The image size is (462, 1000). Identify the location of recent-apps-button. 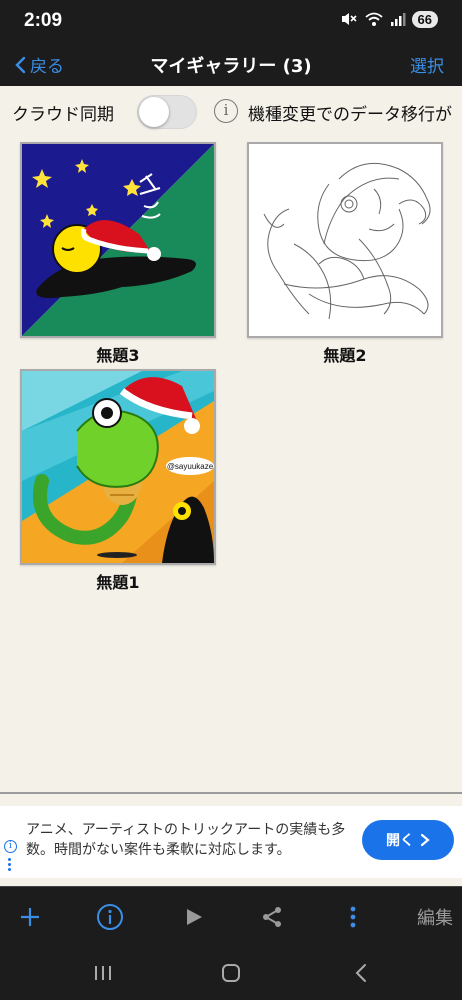
(103, 973).